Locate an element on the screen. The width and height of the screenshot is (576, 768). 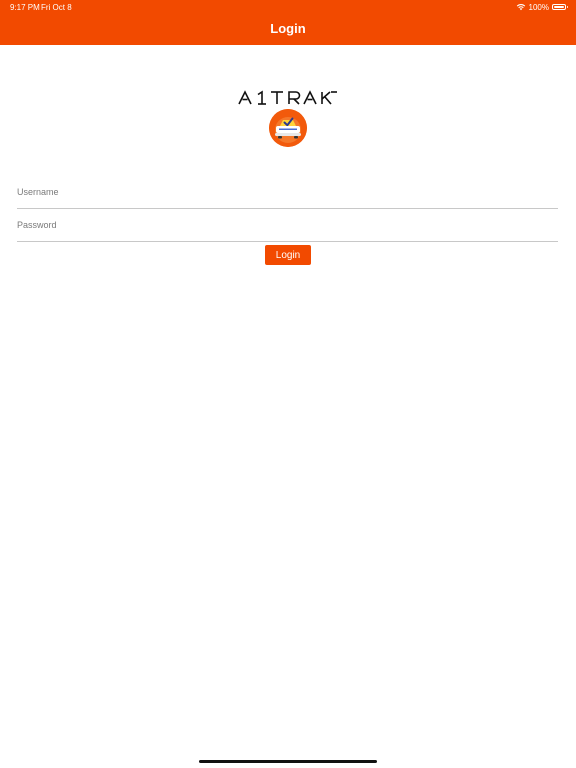
aitrak-wordmark-icon is located at coordinates (287, 97).